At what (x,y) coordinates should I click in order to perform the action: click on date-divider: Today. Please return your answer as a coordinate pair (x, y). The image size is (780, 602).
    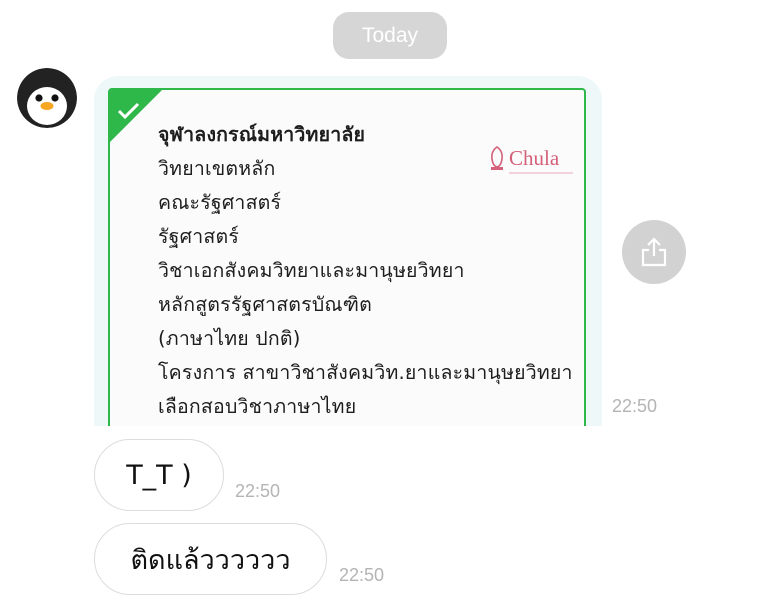
    Looking at the image, I should click on (390, 35).